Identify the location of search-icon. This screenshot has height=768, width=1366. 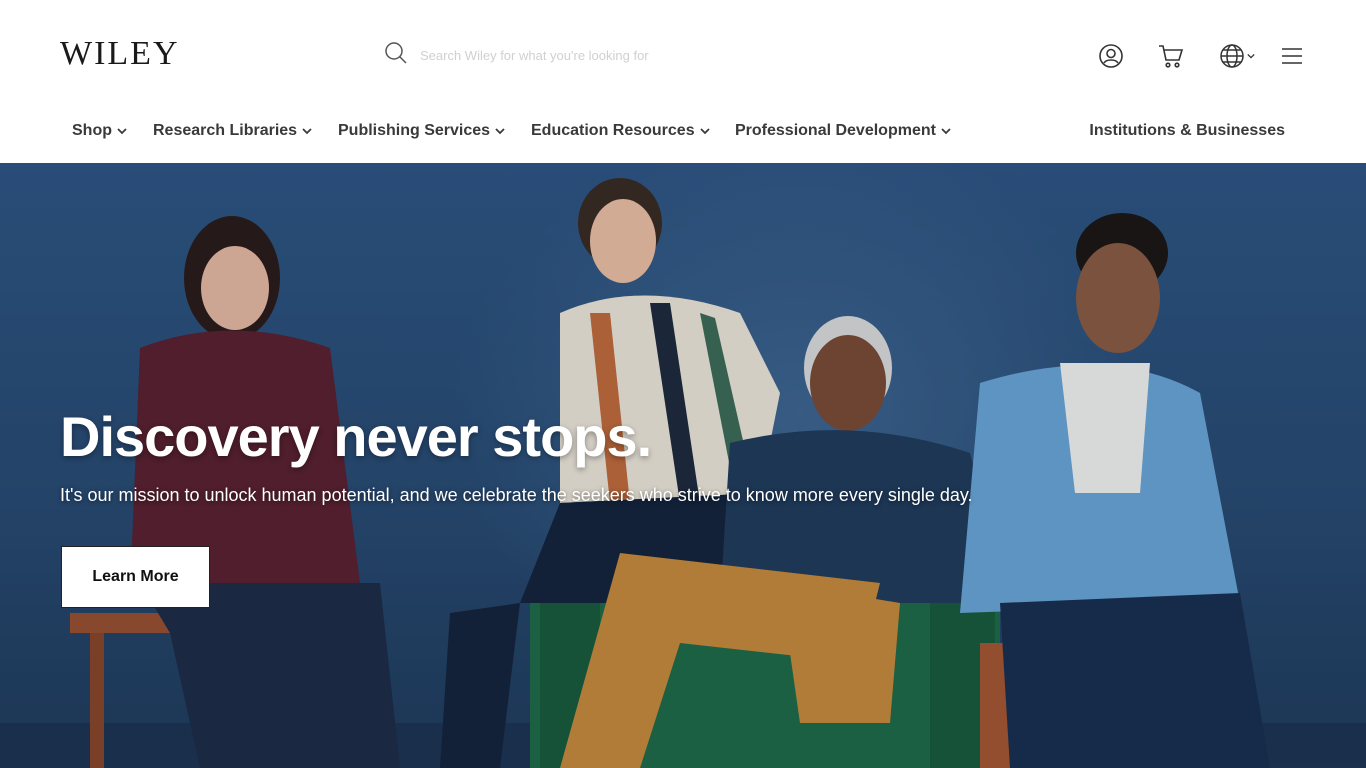
(396, 55).